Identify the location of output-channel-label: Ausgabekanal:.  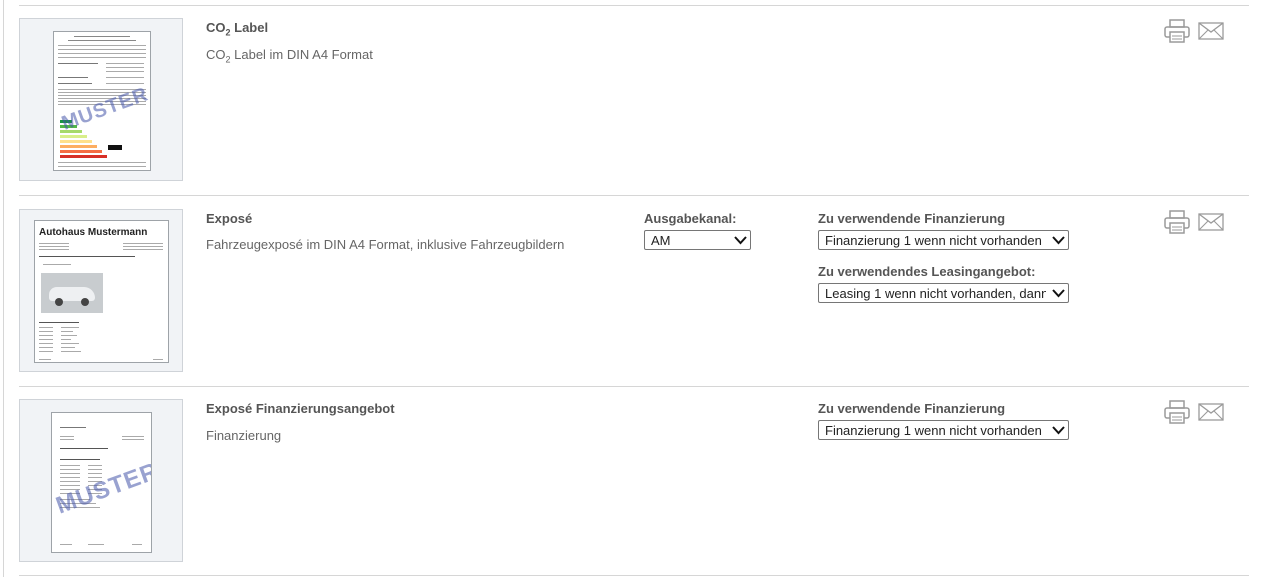
(690, 218).